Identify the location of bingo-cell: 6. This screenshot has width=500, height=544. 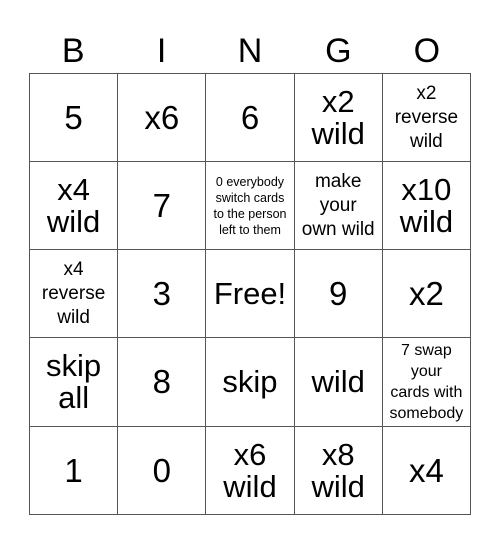
(250, 118).